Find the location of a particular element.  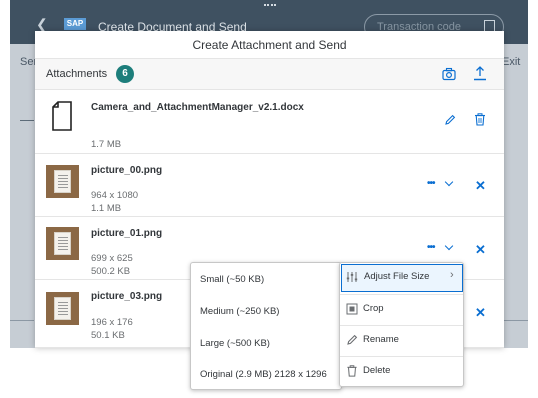

dialog-title: Create Attachment and Send is located at coordinates (269, 45).